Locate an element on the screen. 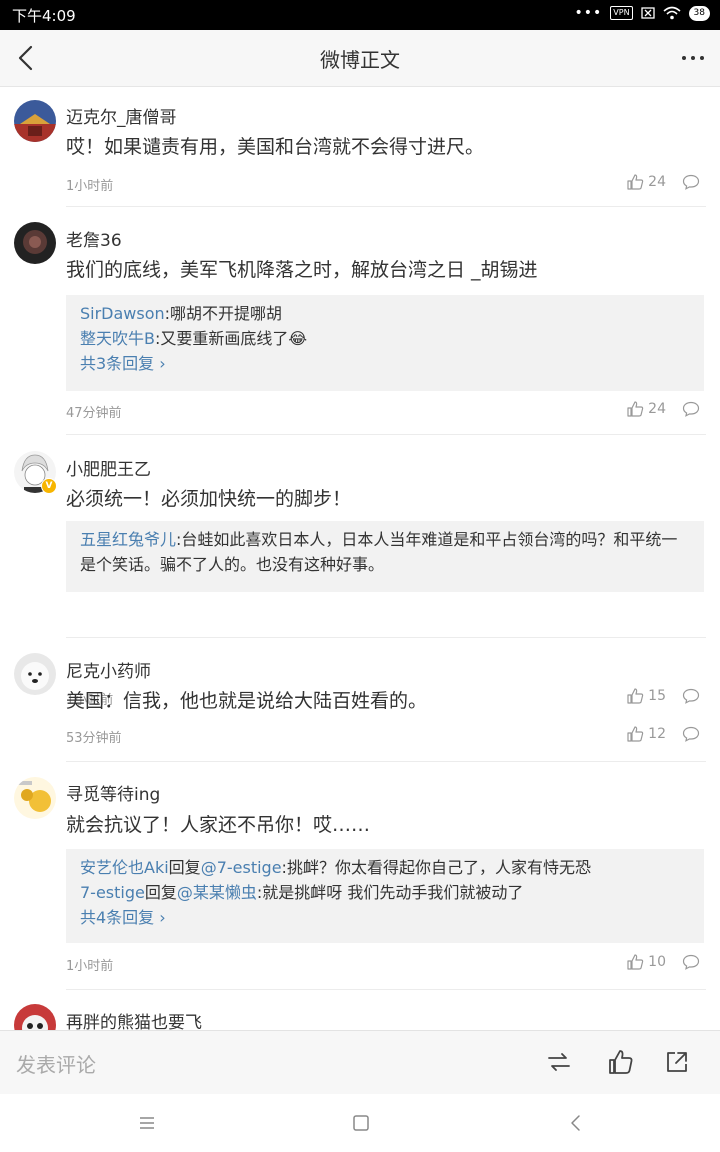 The height and width of the screenshot is (1152, 720). comment-item: 迈克尔_唐僧哥 哎！如果谴责有用，美国和台湾就不会得寸进尺。 1小时前 24 is located at coordinates (360, 147).